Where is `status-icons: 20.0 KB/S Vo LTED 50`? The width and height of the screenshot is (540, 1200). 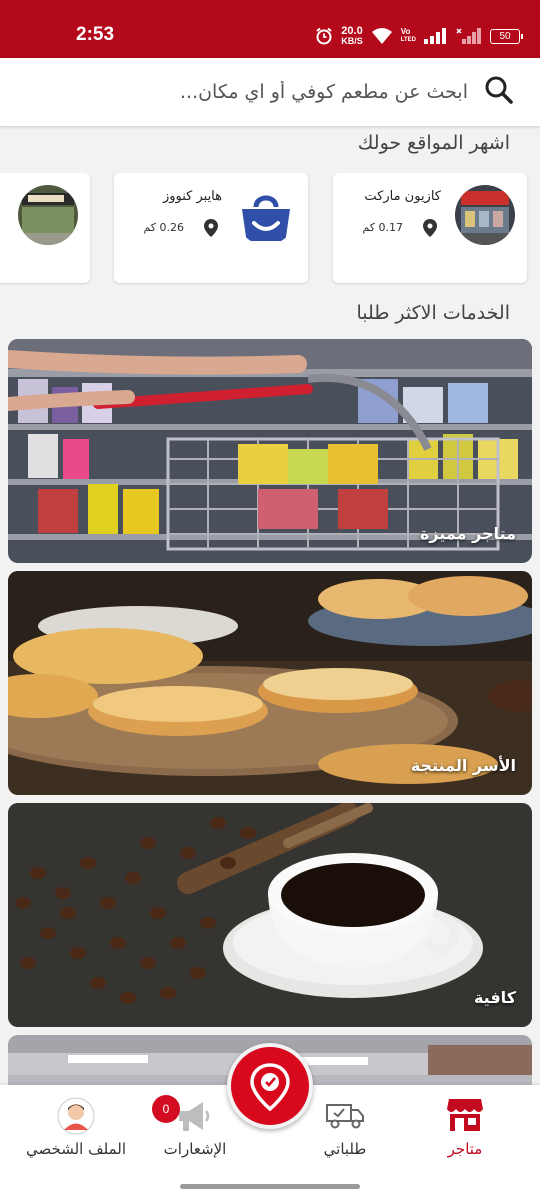 status-icons: 20.0 KB/S Vo LTED 50 is located at coordinates (419, 36).